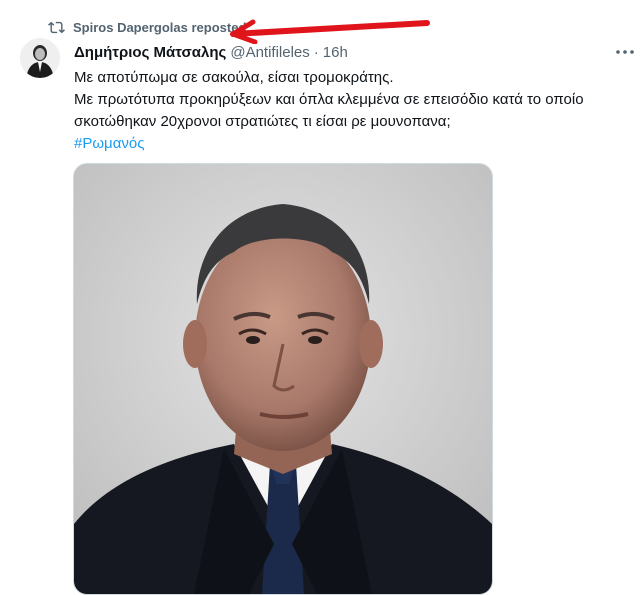 The height and width of the screenshot is (595, 641). Describe the element at coordinates (330, 31) in the screenshot. I see `annotation-arrow` at that location.